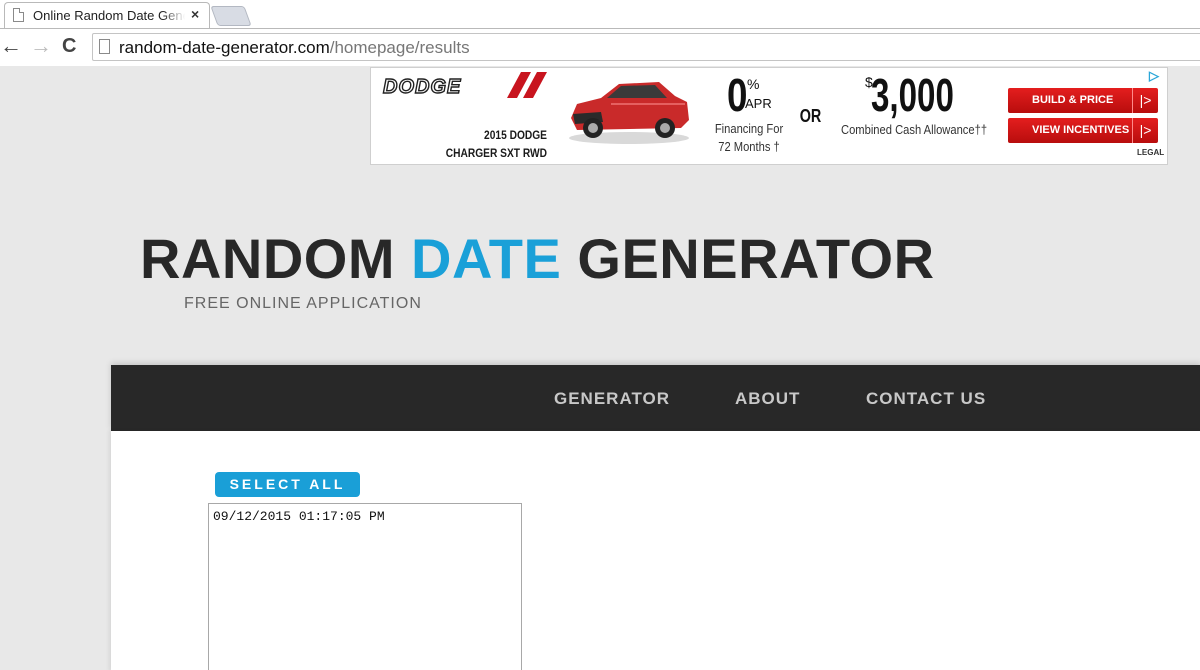  What do you see at coordinates (912, 95) in the screenshot?
I see `cash-value: 3,000` at bounding box center [912, 95].